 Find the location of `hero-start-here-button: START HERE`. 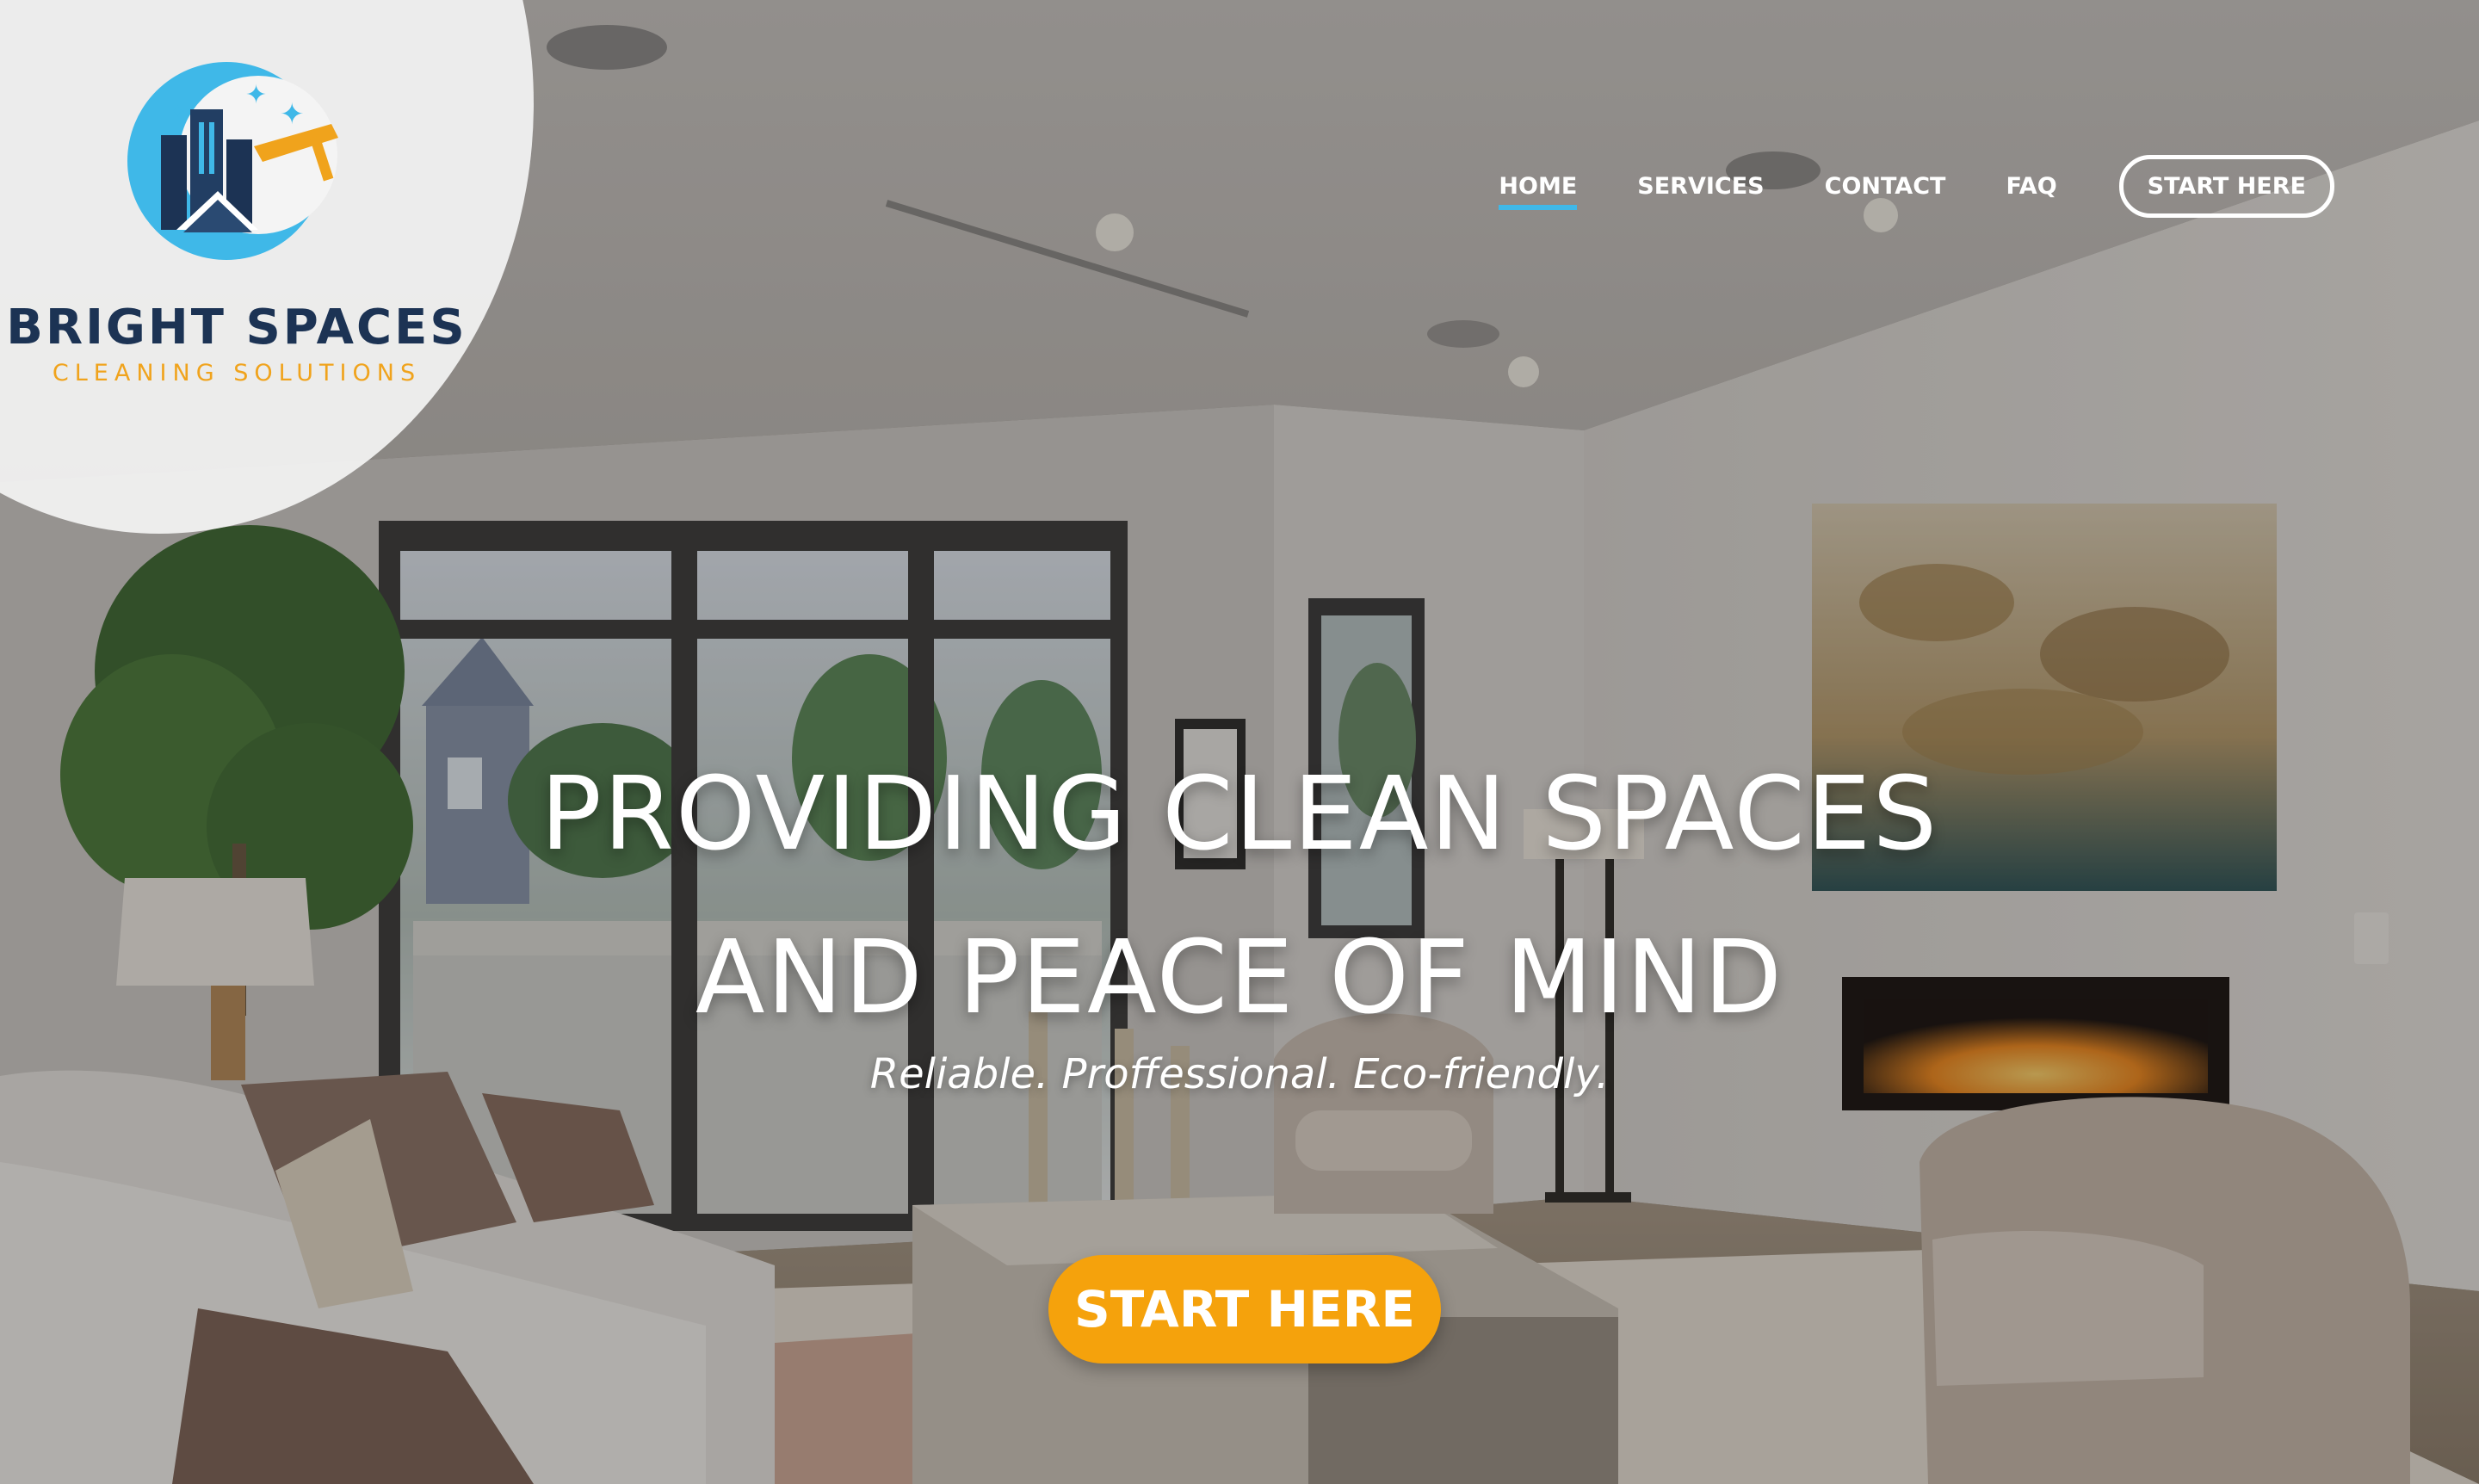

hero-start-here-button: START HERE is located at coordinates (1244, 1309).